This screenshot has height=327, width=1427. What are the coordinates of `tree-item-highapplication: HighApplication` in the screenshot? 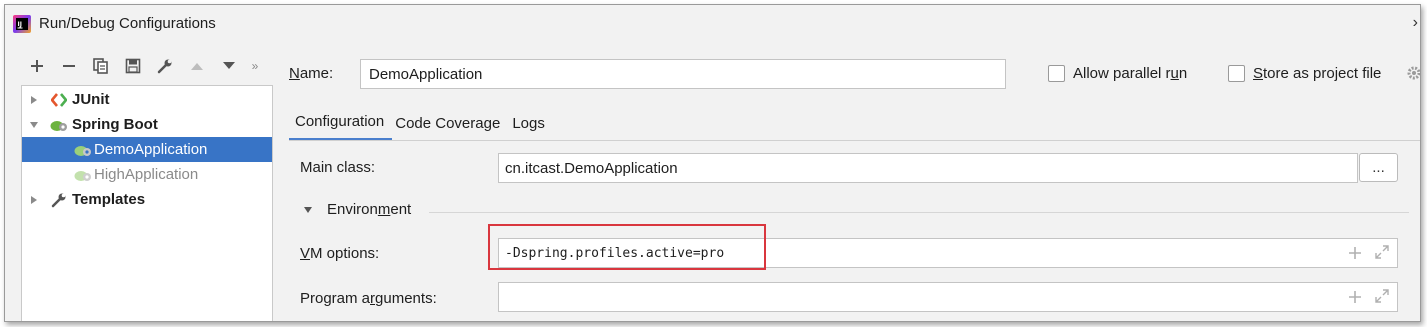 It's located at (147, 174).